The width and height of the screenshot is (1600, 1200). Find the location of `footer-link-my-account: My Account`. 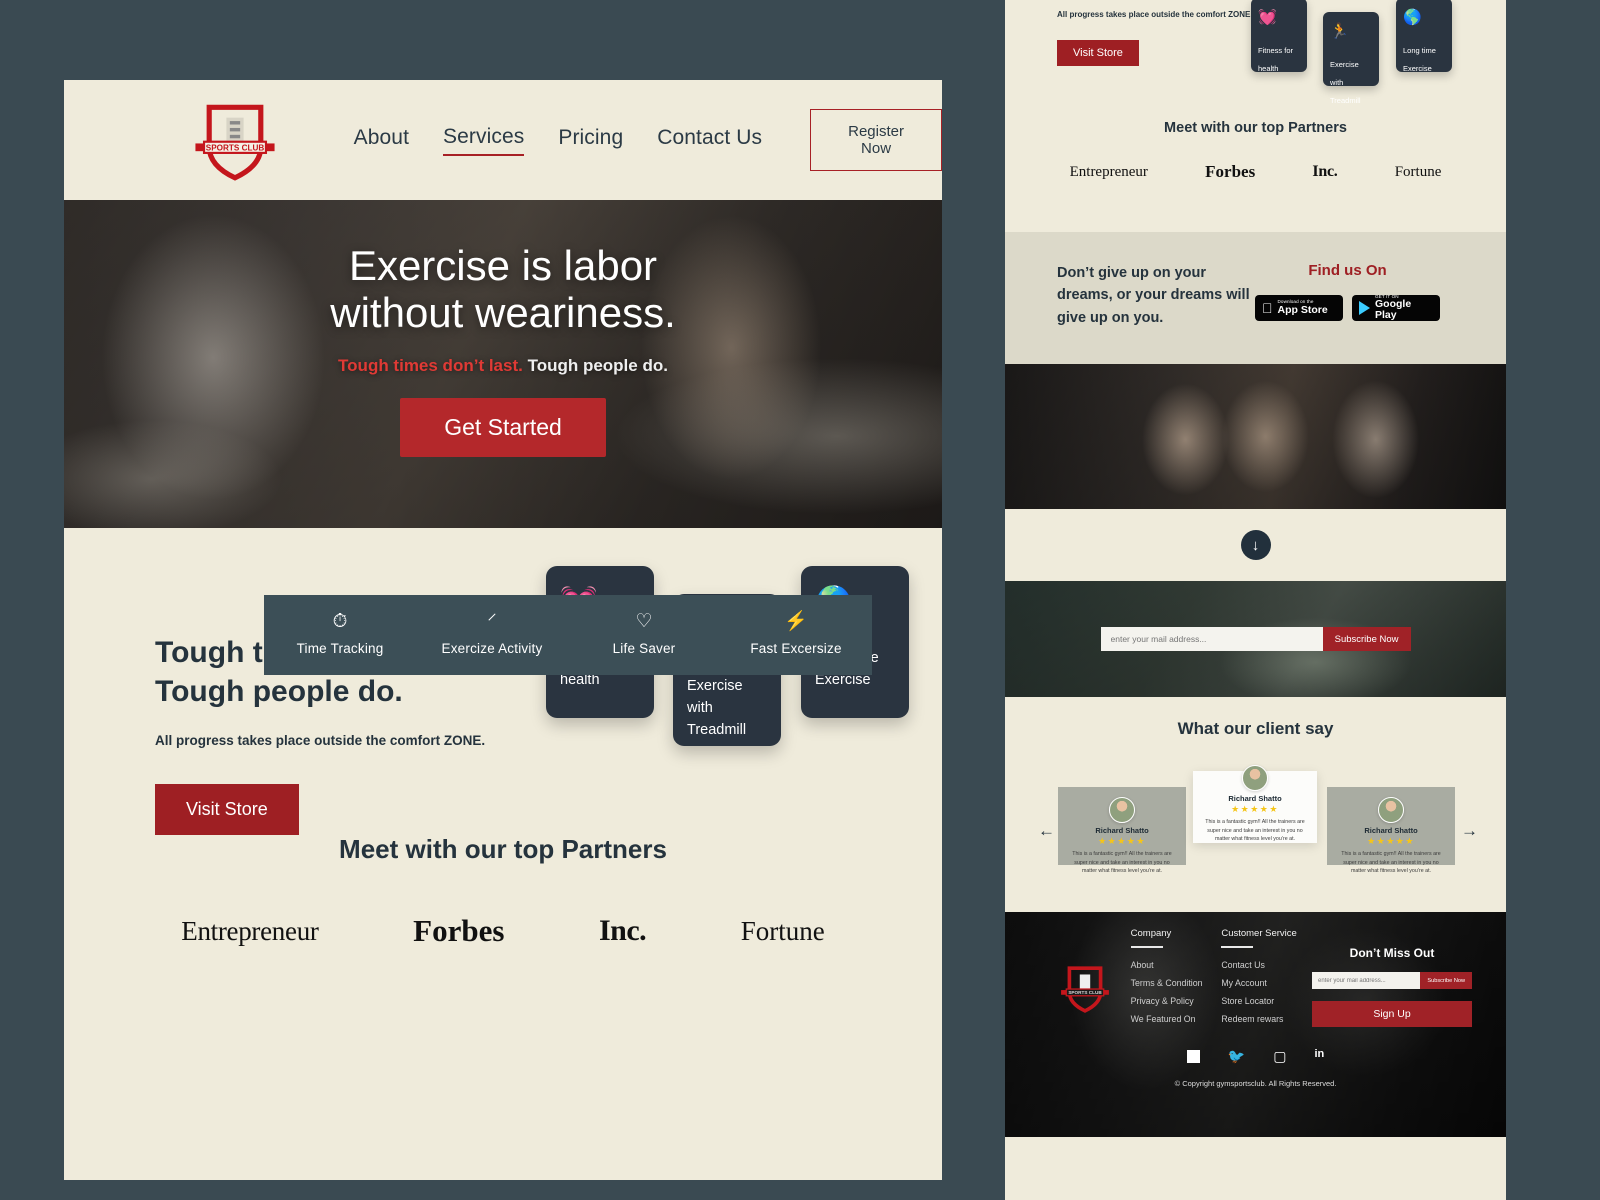

footer-link-my-account: My Account is located at coordinates (1266, 983).